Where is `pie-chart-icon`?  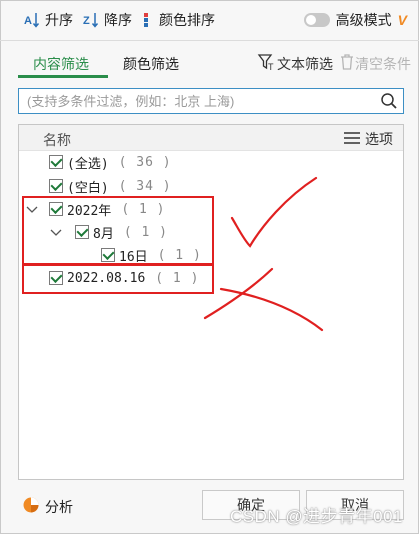
pie-chart-icon is located at coordinates (33, 506).